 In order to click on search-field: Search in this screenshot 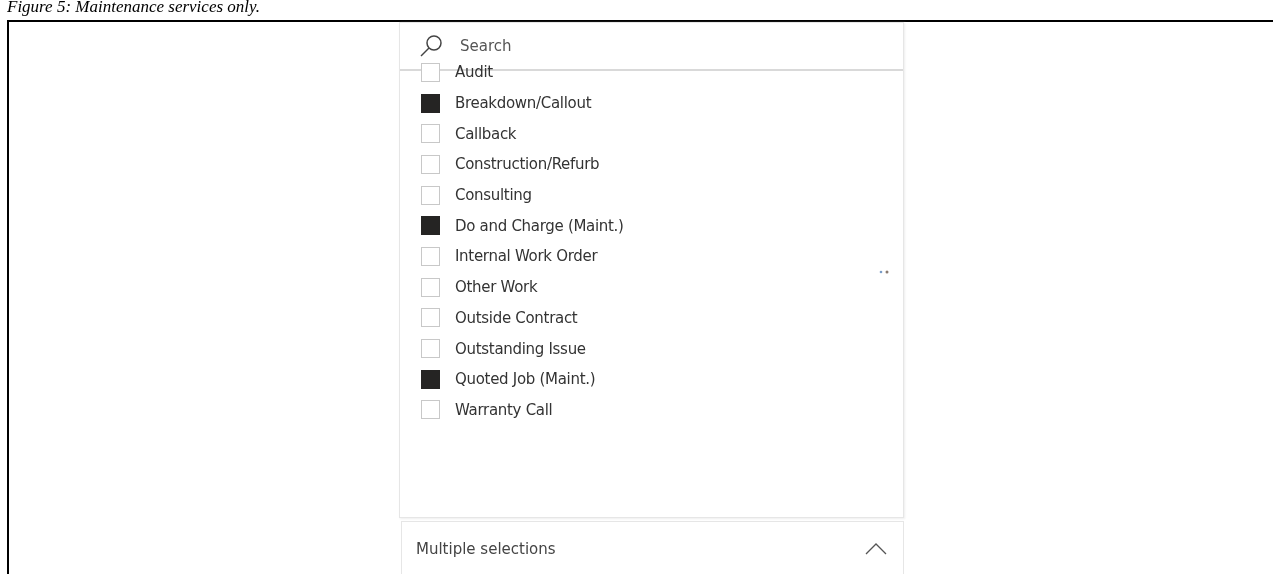, I will do `click(650, 46)`.